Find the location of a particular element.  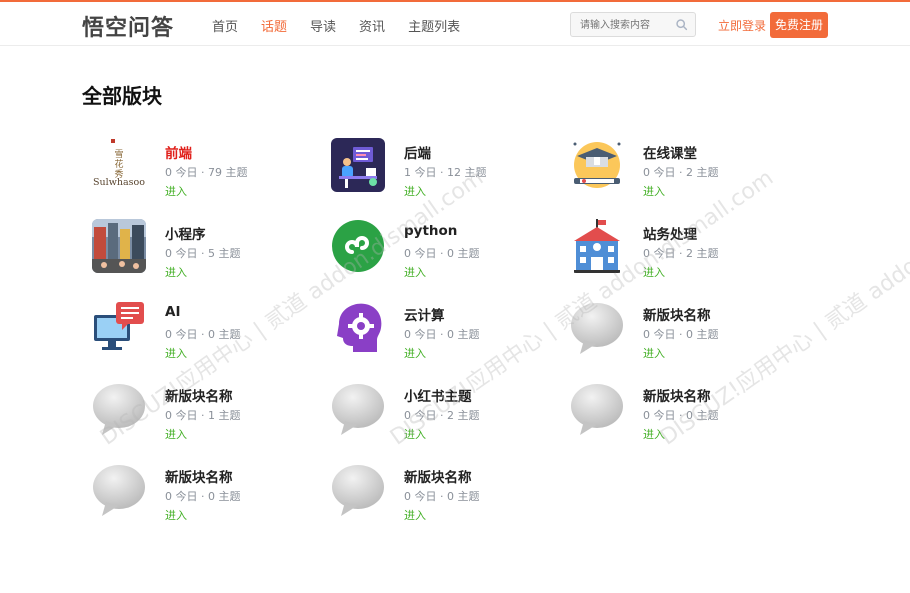

monitor-chat-icon is located at coordinates (119, 327).